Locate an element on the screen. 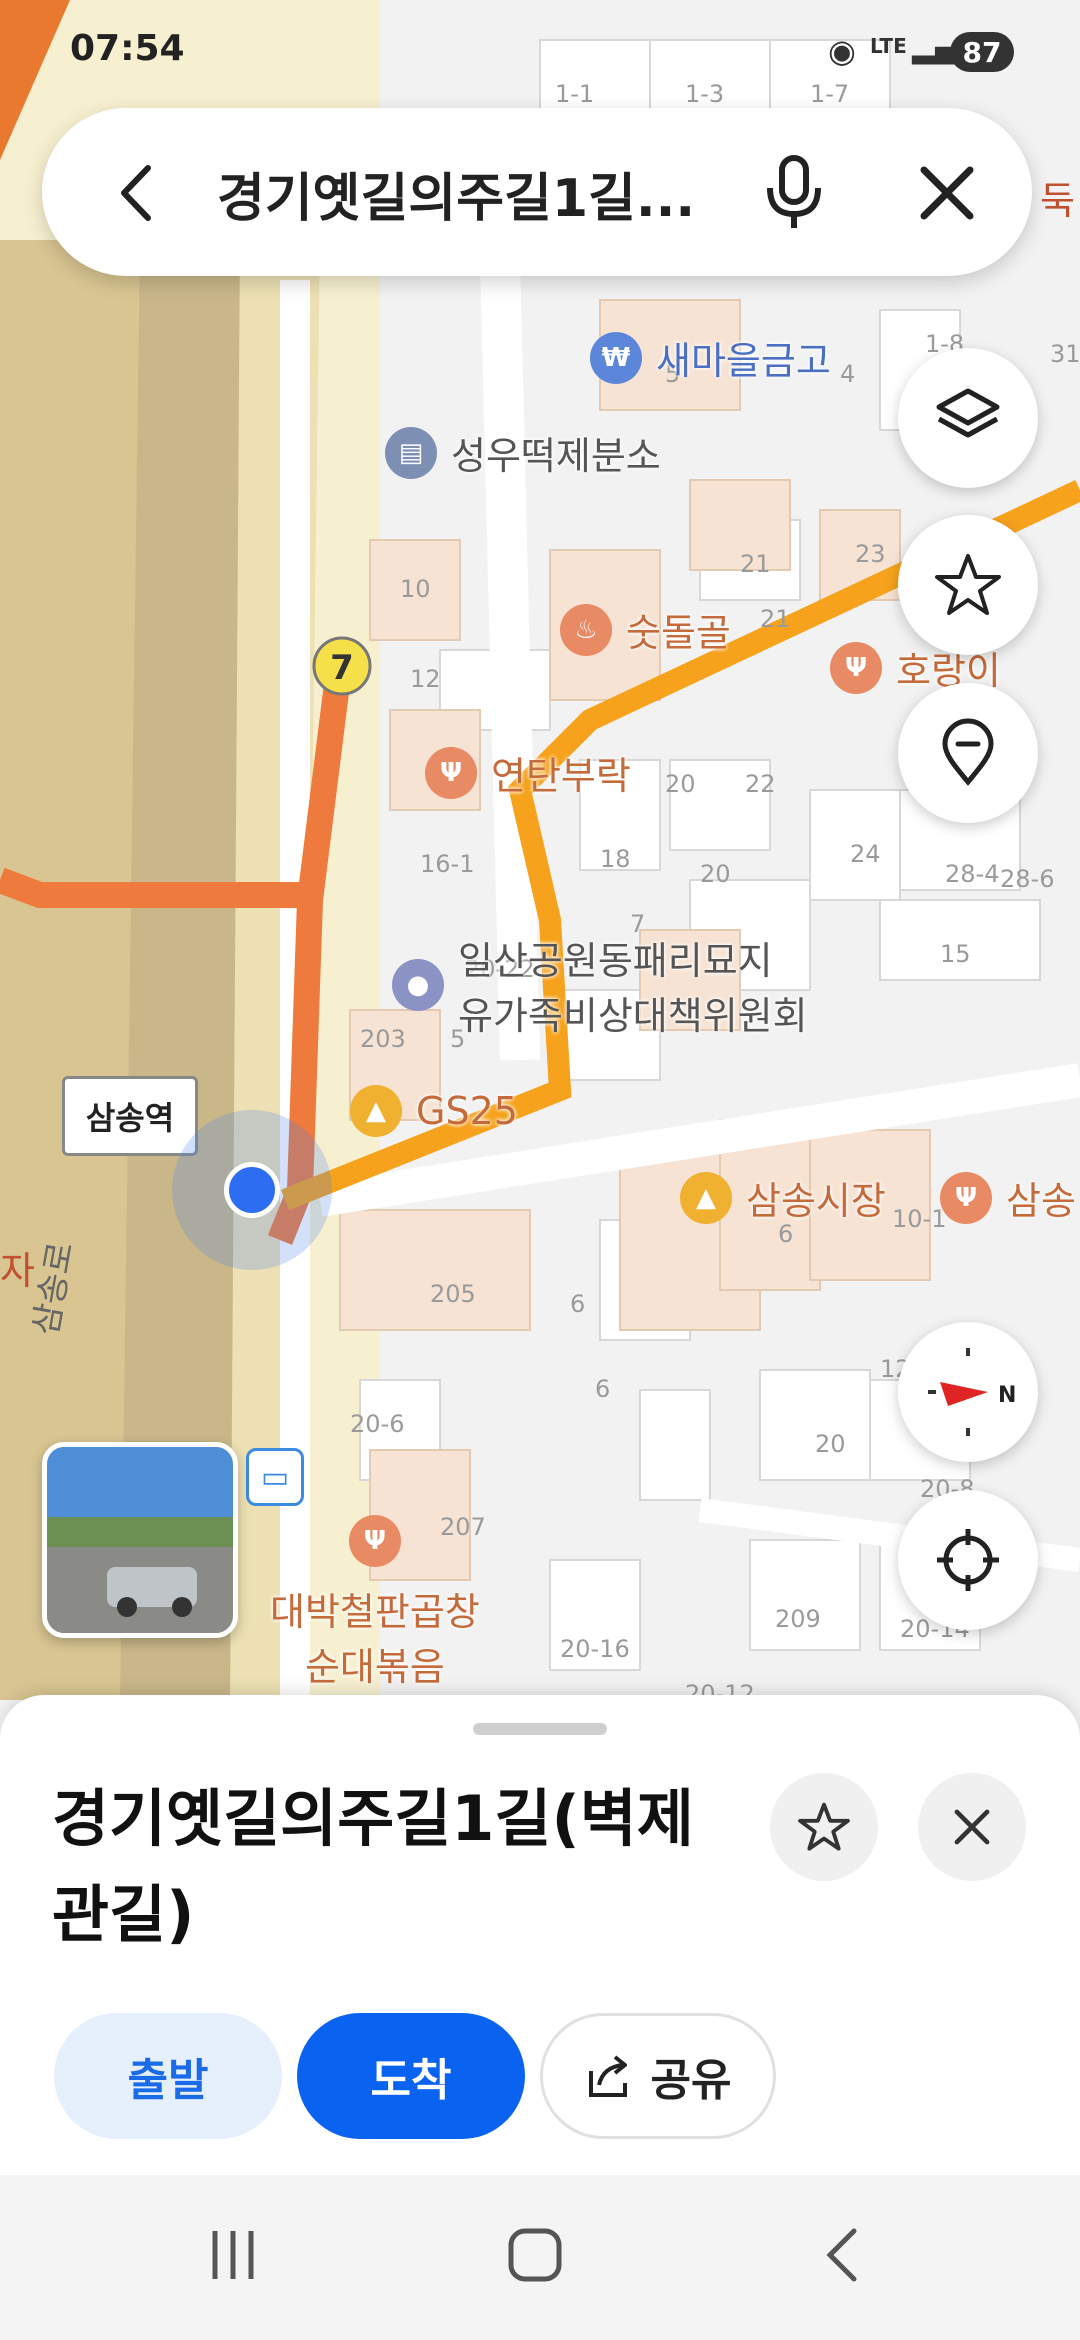 Image resolution: width=1080 pixels, height=2340 pixels. block-number: 12 is located at coordinates (425, 679).